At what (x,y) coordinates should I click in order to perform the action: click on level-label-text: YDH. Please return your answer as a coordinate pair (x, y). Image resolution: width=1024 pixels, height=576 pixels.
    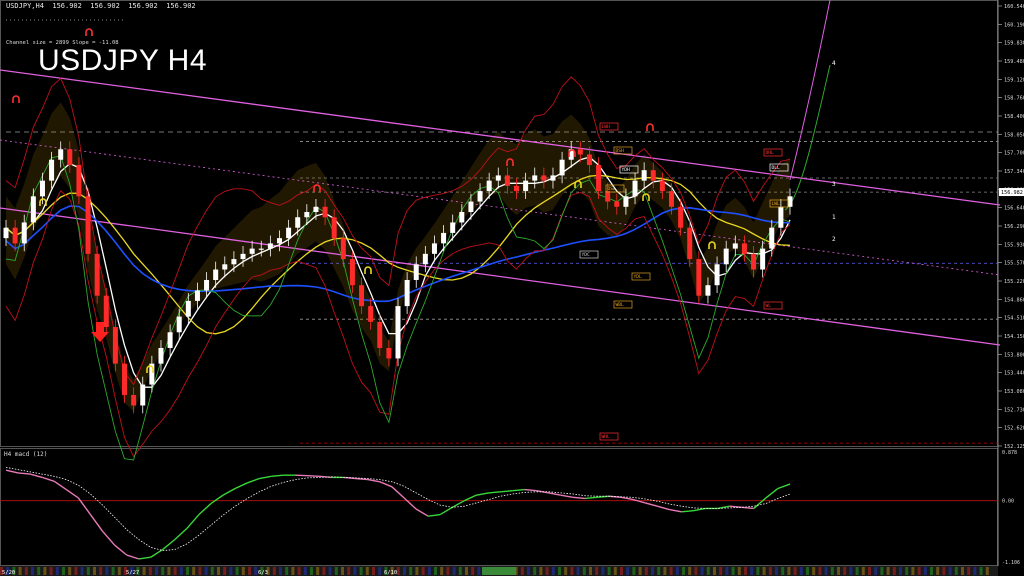
    Looking at the image, I should click on (626, 170).